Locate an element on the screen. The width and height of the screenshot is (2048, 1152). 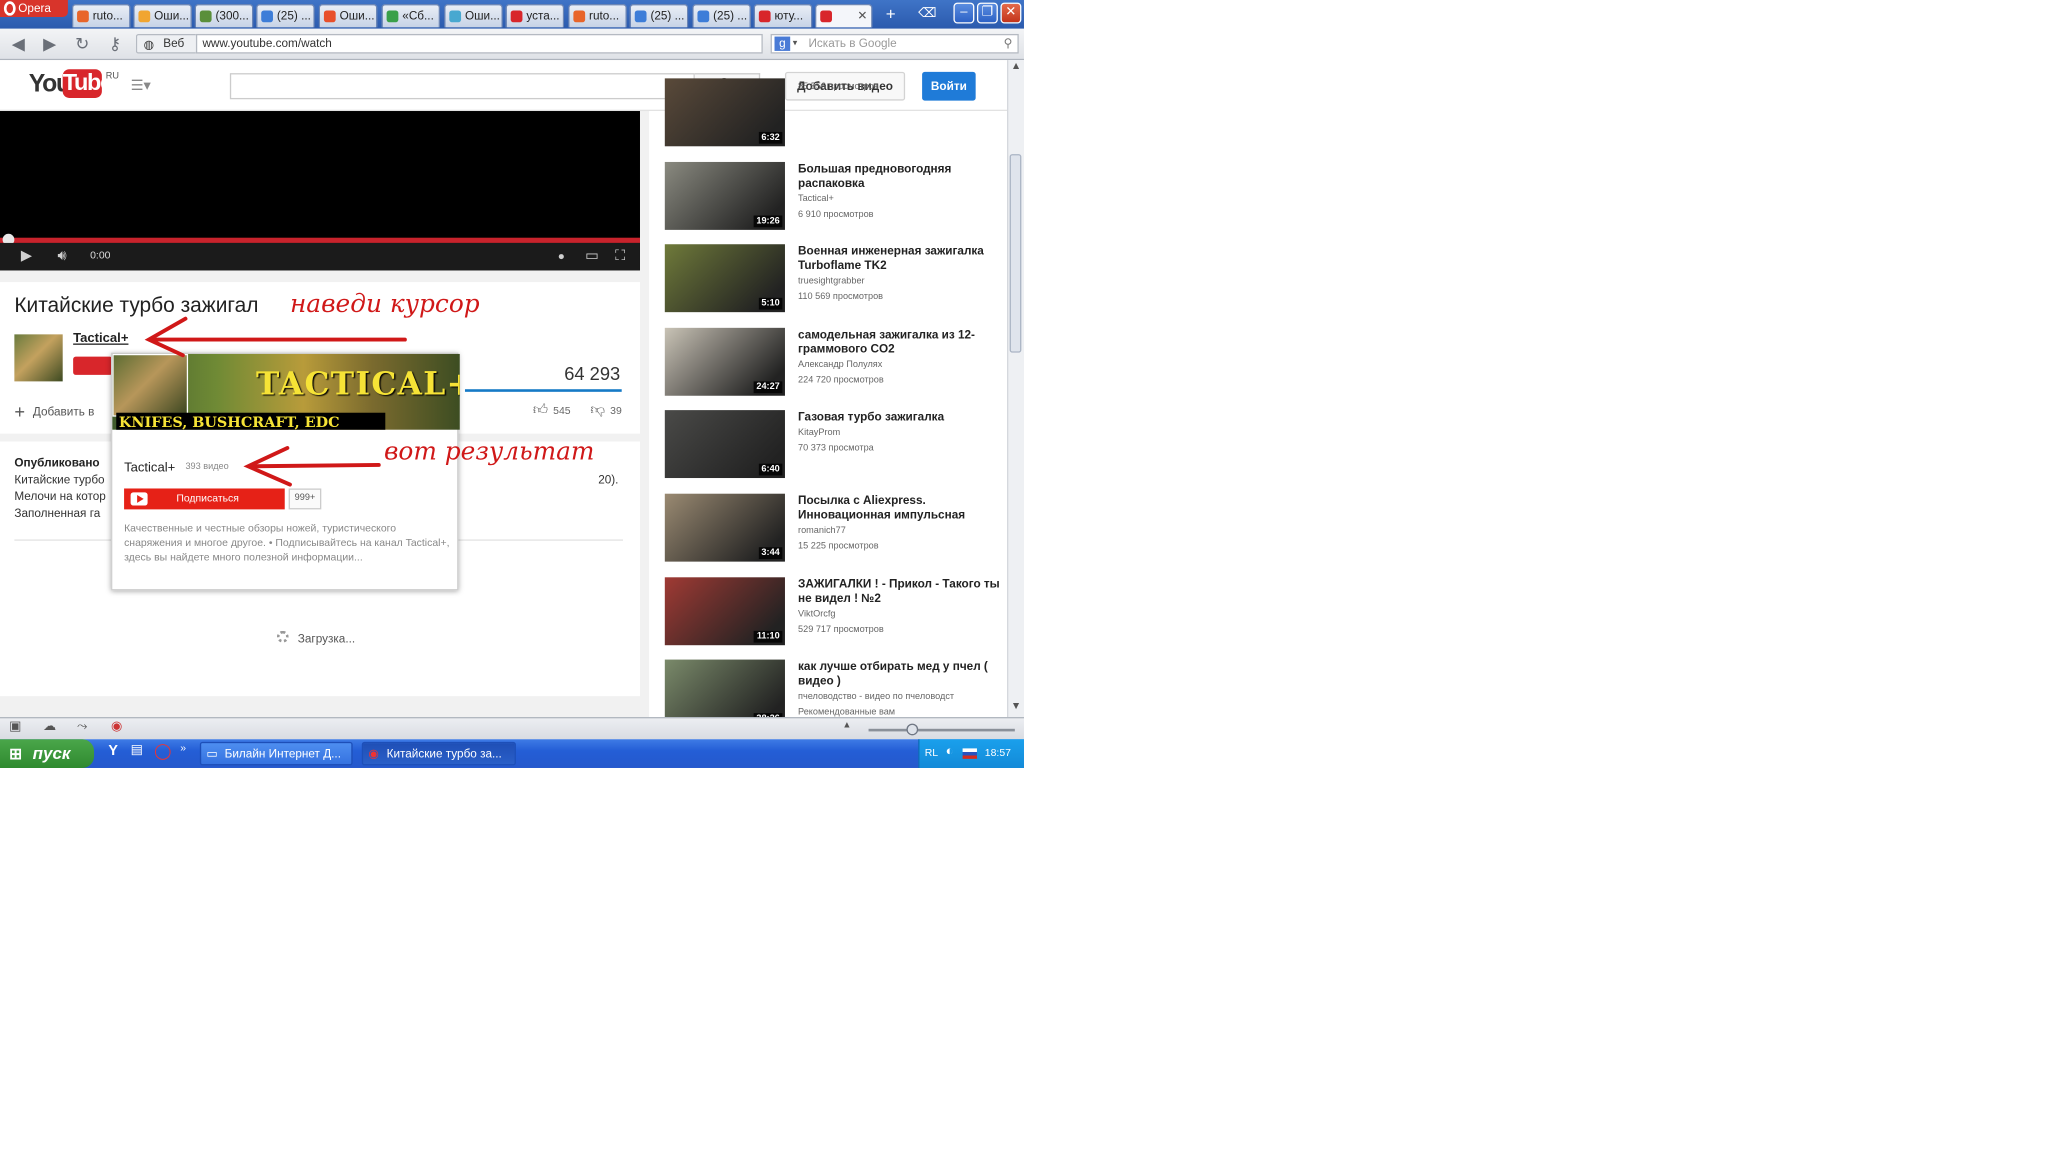
annotation-arrow-head is located at coordinates (166, 337).